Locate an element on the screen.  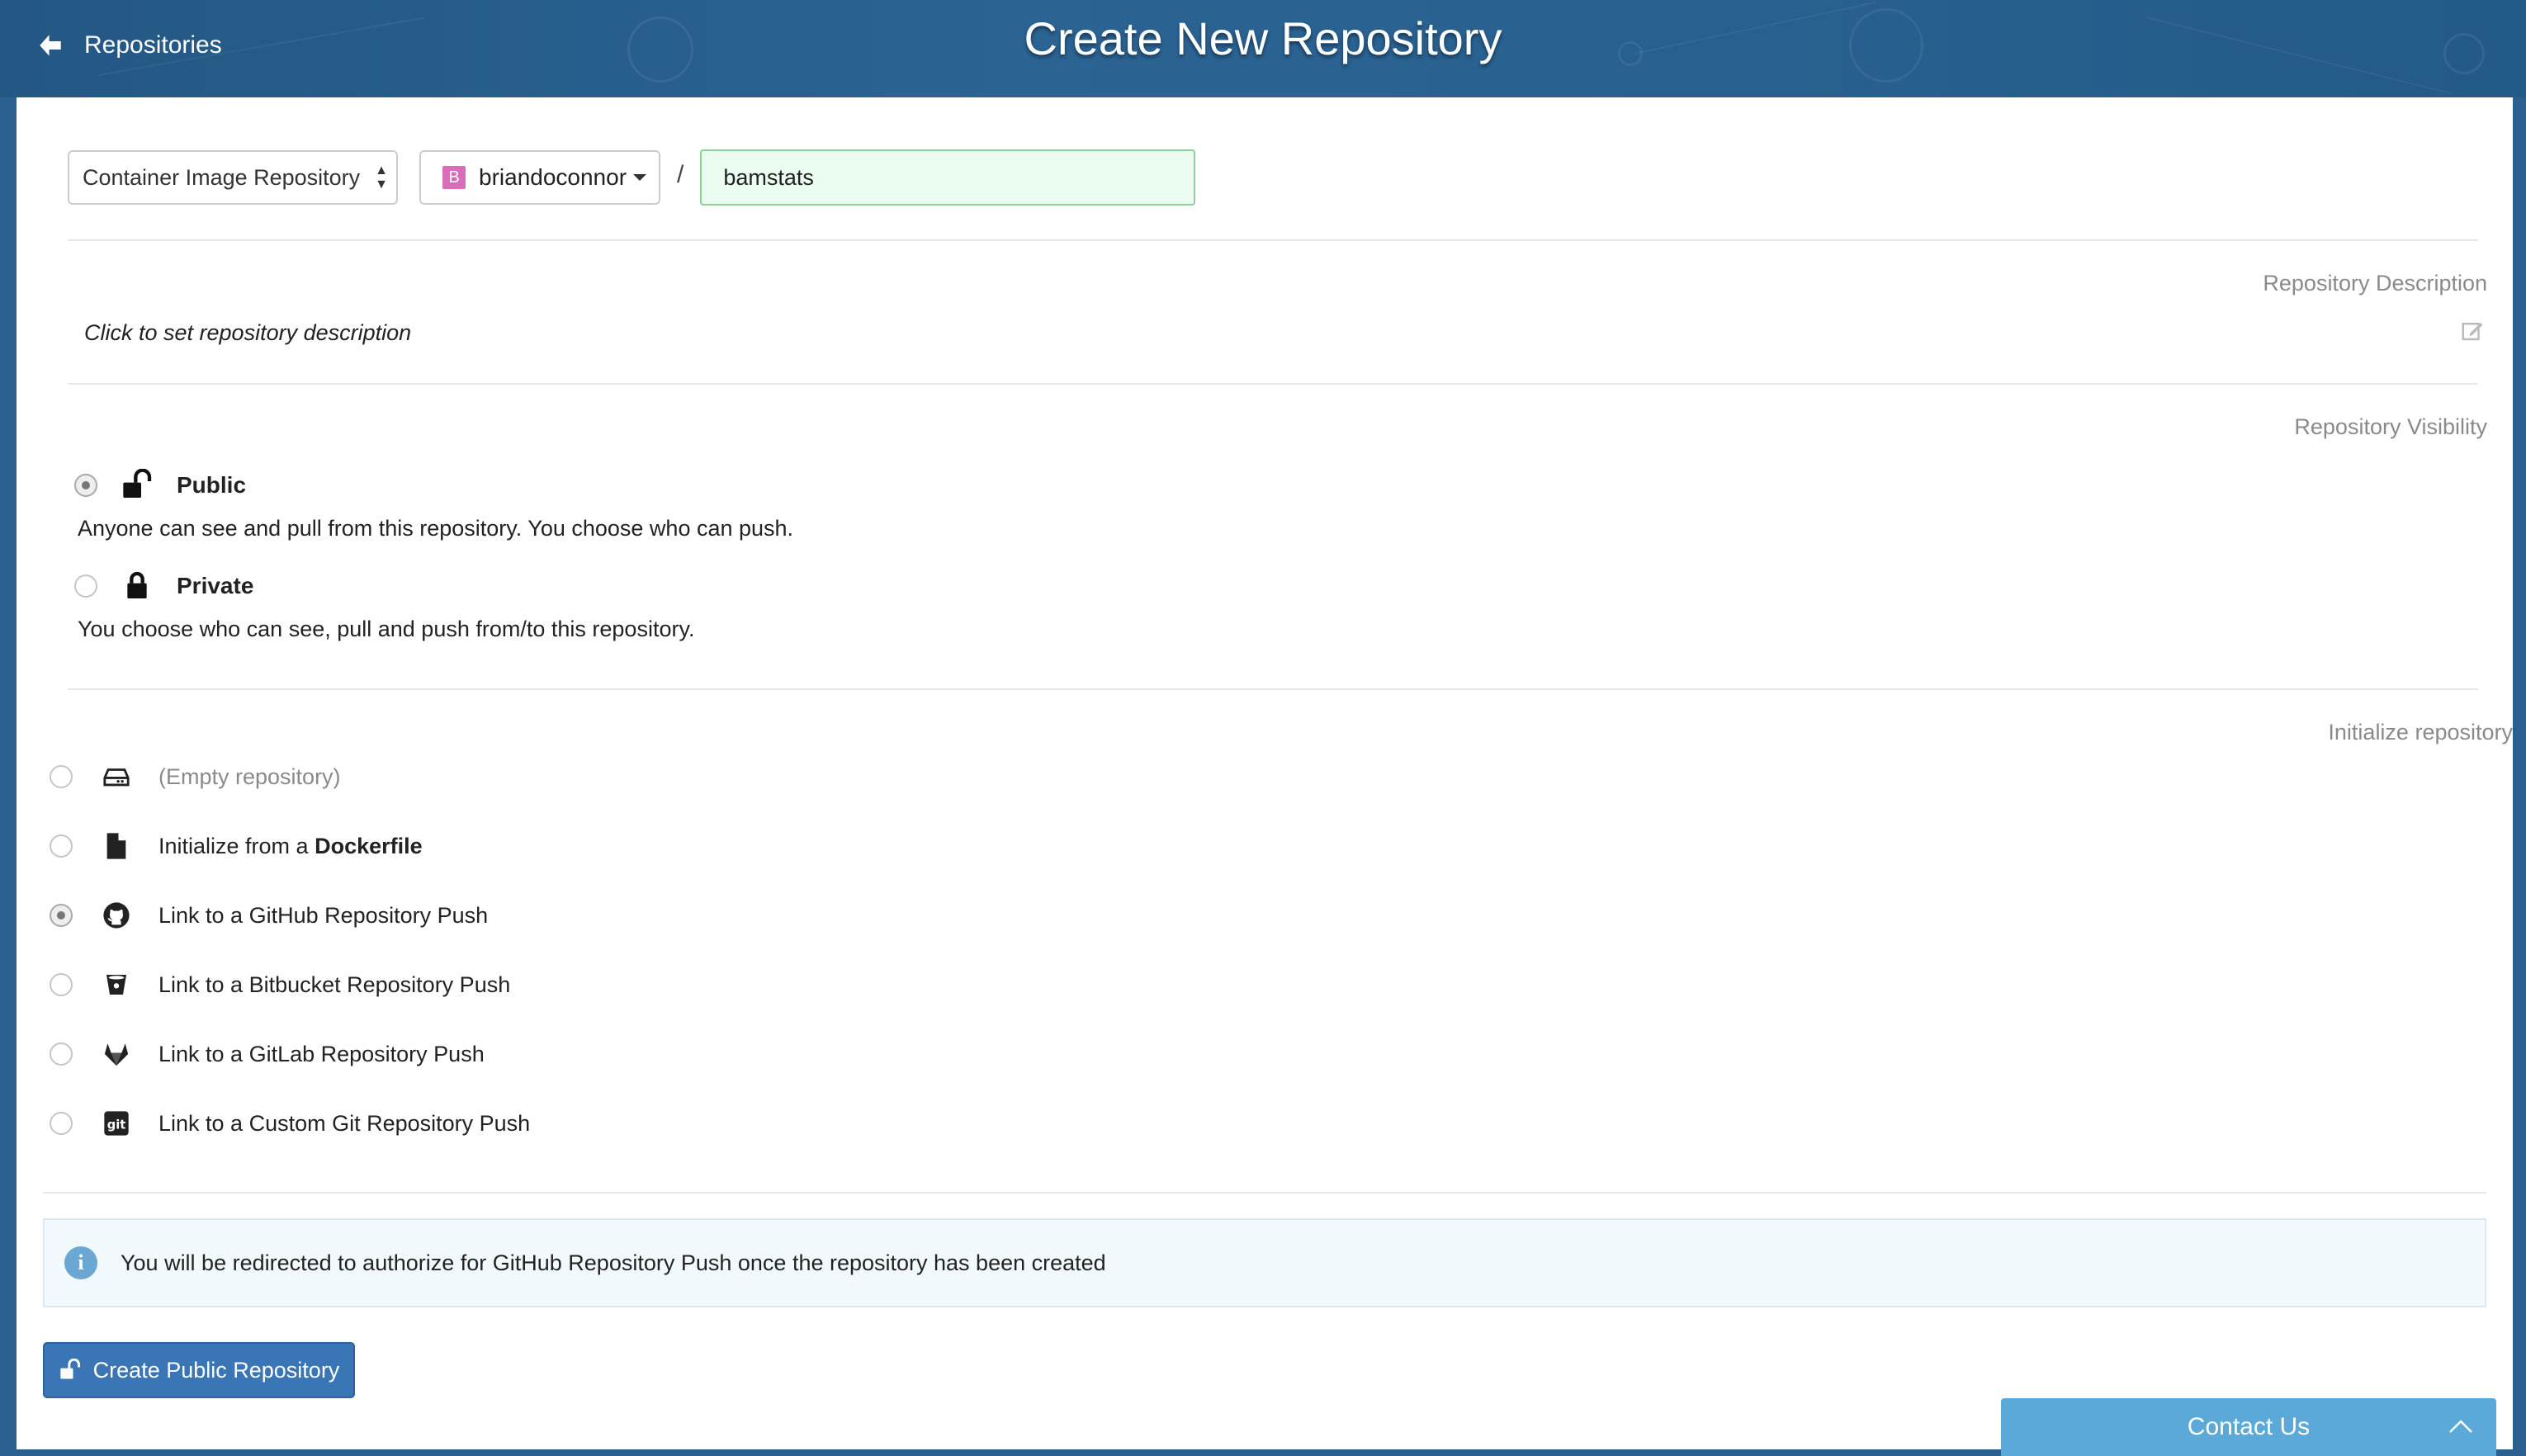
bitbucket-label: Link to a Bitbucket Repository Push is located at coordinates (334, 984).